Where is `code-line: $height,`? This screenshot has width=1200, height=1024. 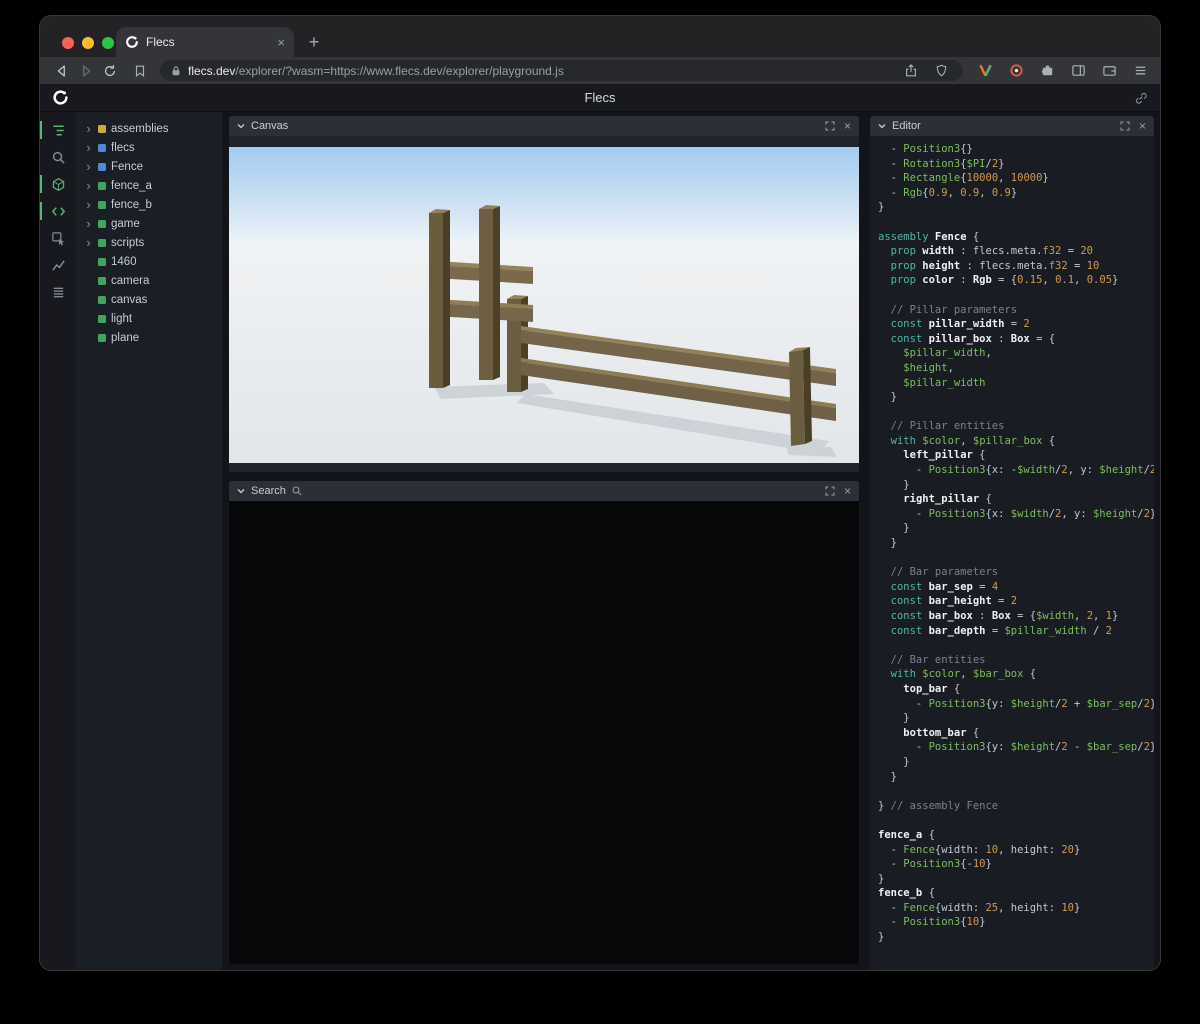
code-line: $height, is located at coordinates (928, 367).